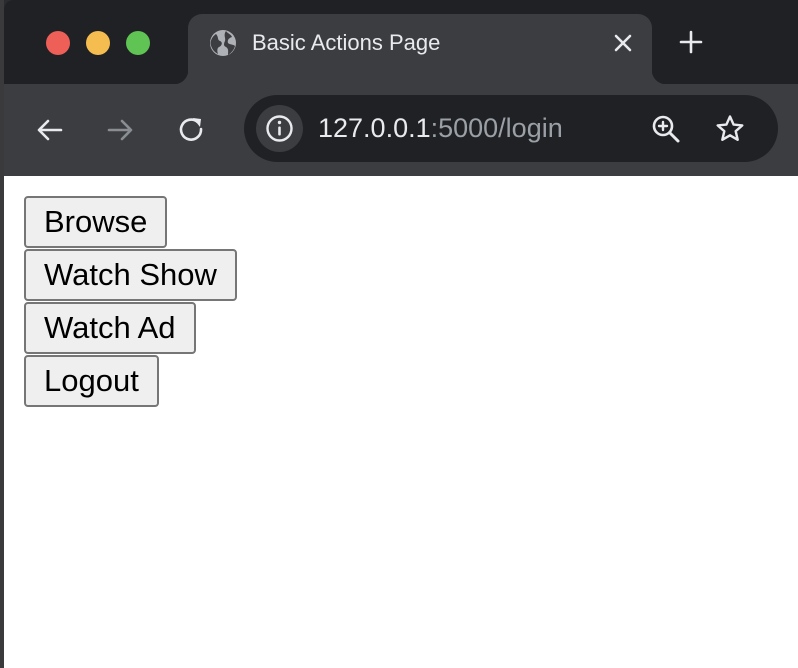 This screenshot has height=668, width=798. What do you see at coordinates (192, 130) in the screenshot?
I see `reload-icon` at bounding box center [192, 130].